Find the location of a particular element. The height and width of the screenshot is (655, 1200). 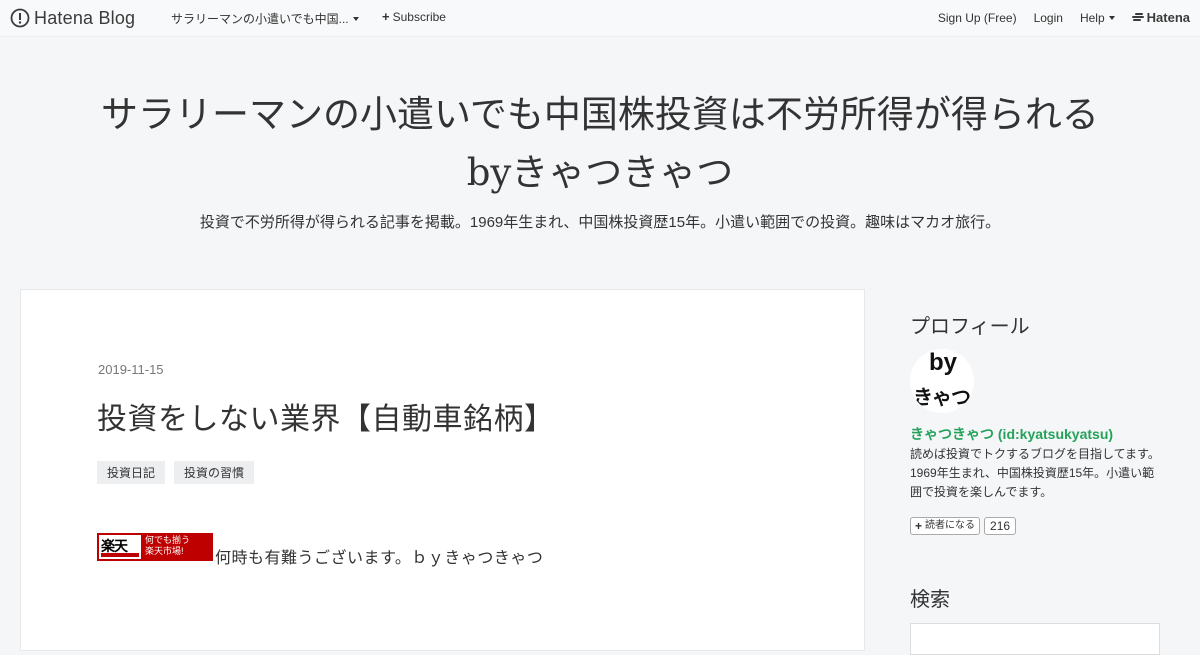

rakuten-logo: 楽天 is located at coordinates (120, 547).